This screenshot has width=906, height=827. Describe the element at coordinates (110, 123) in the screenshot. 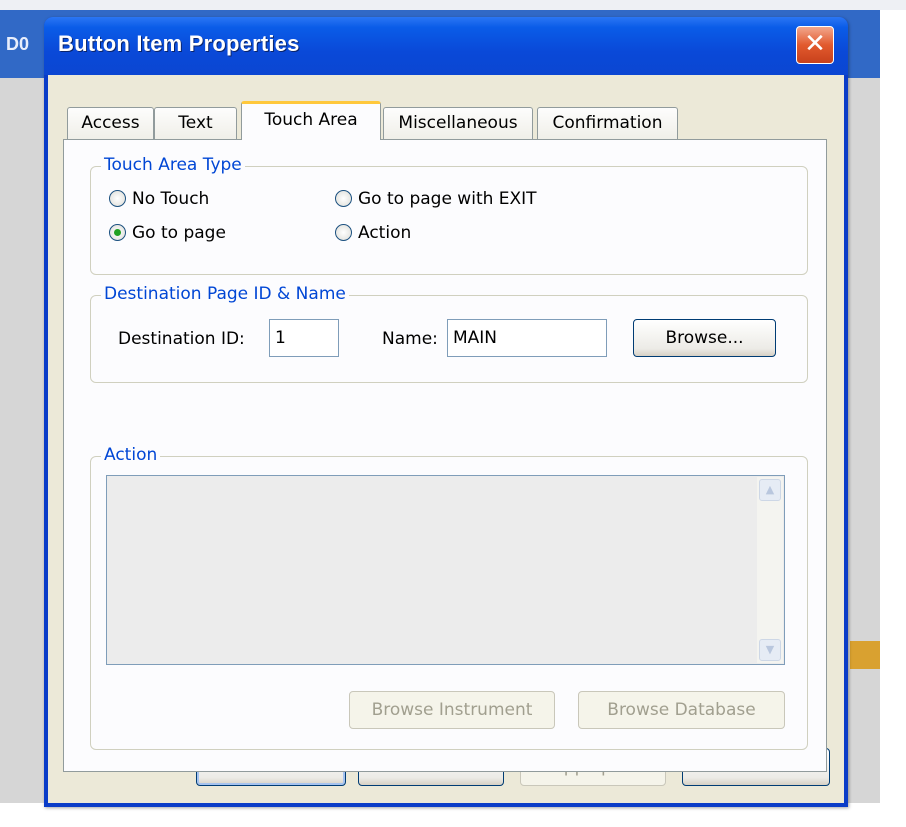

I see `tab-access: Access` at that location.